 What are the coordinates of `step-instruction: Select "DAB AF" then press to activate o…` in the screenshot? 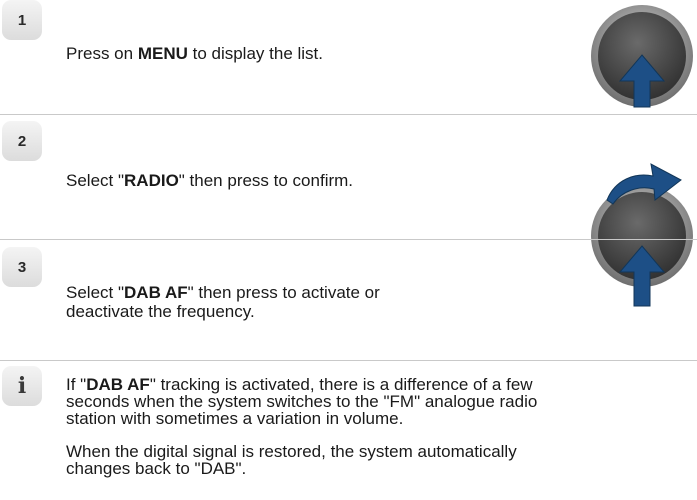 It's located at (223, 302).